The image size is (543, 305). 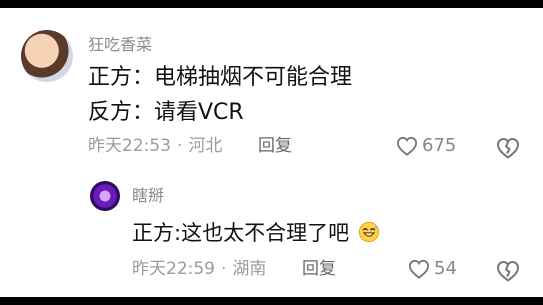 I want to click on grinning-sweat-emoji-icon, so click(x=368, y=232).